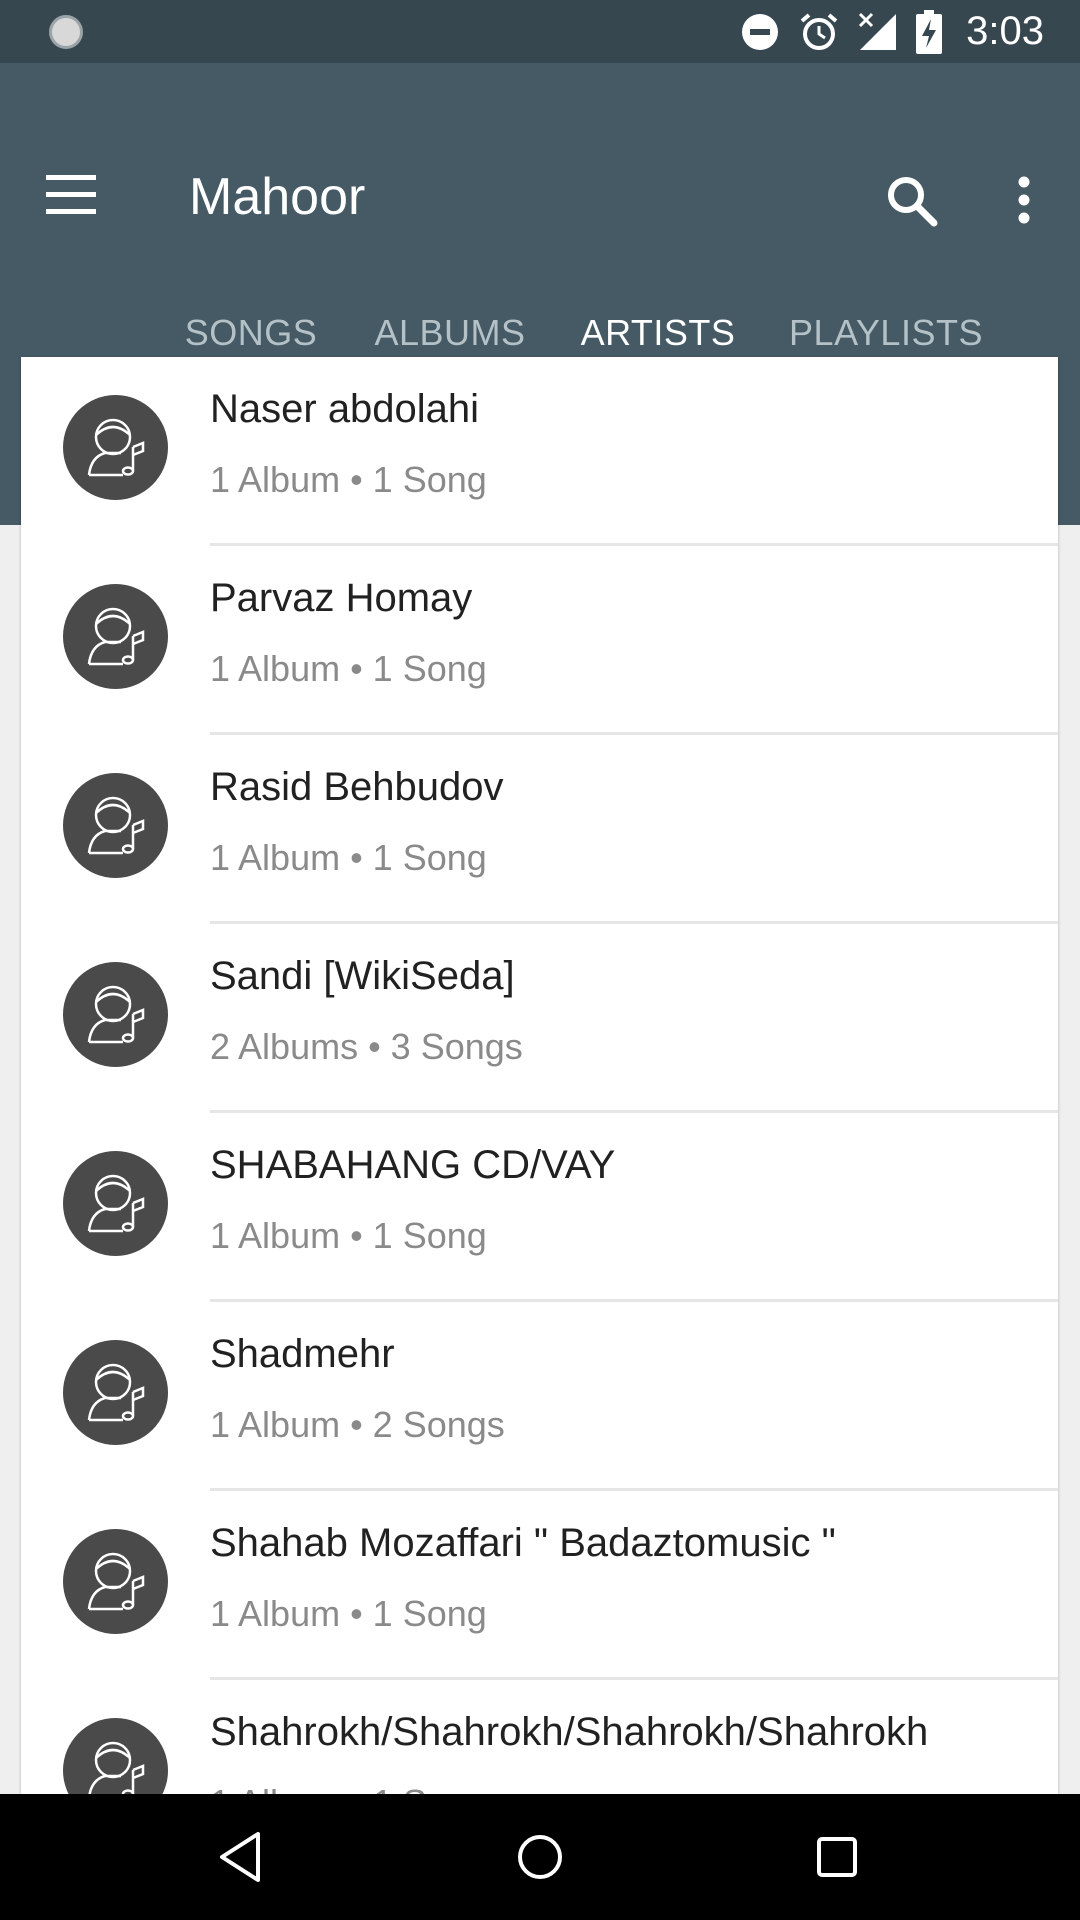  I want to click on artist-name: Parvaz Homay, so click(341, 598).